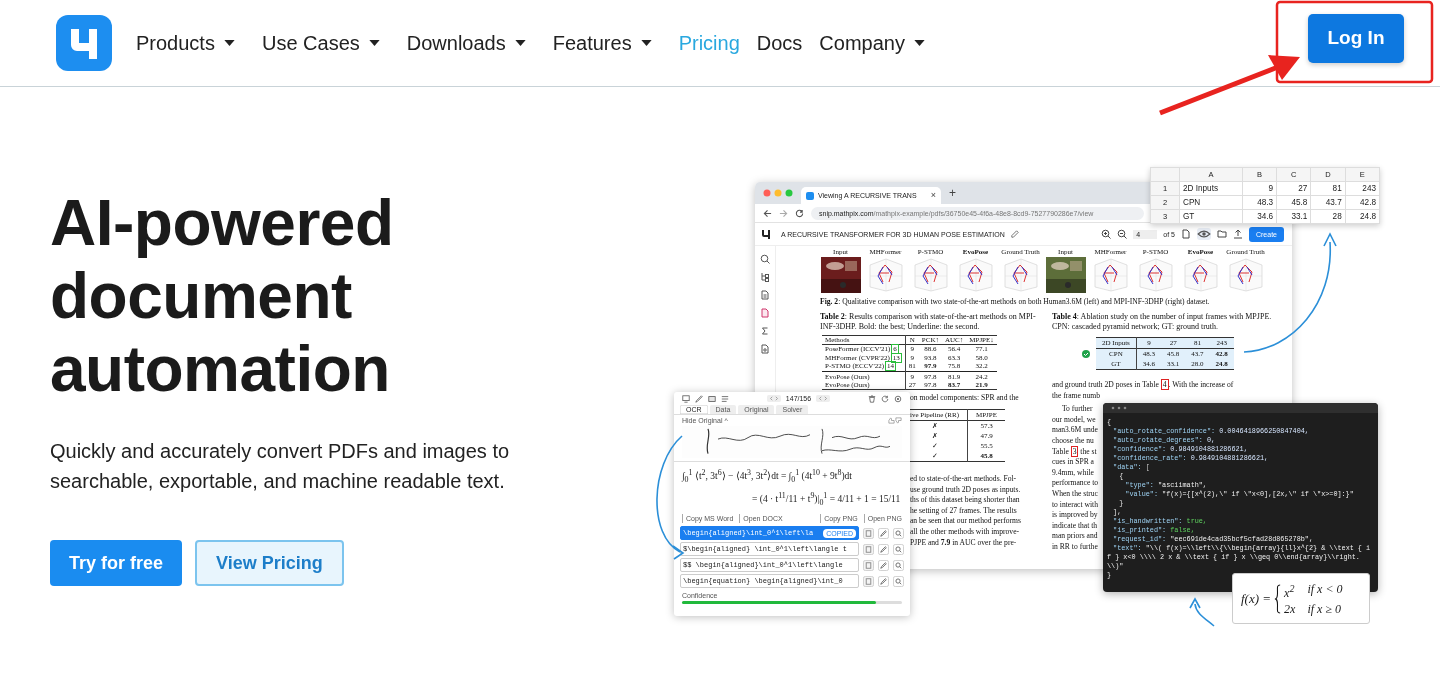  What do you see at coordinates (1259, 216) in the screenshot?
I see `table-cell: 34.6` at bounding box center [1259, 216].